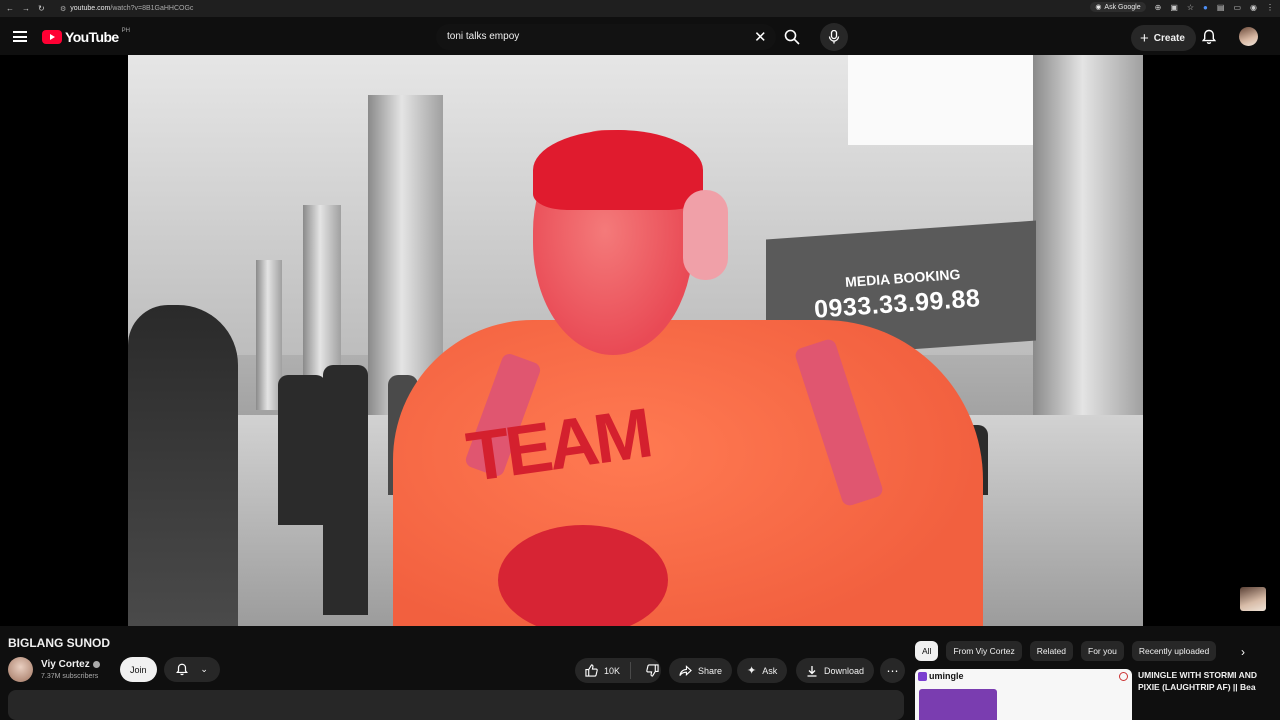 This screenshot has width=1280, height=720. I want to click on region-code: PH, so click(125, 31).